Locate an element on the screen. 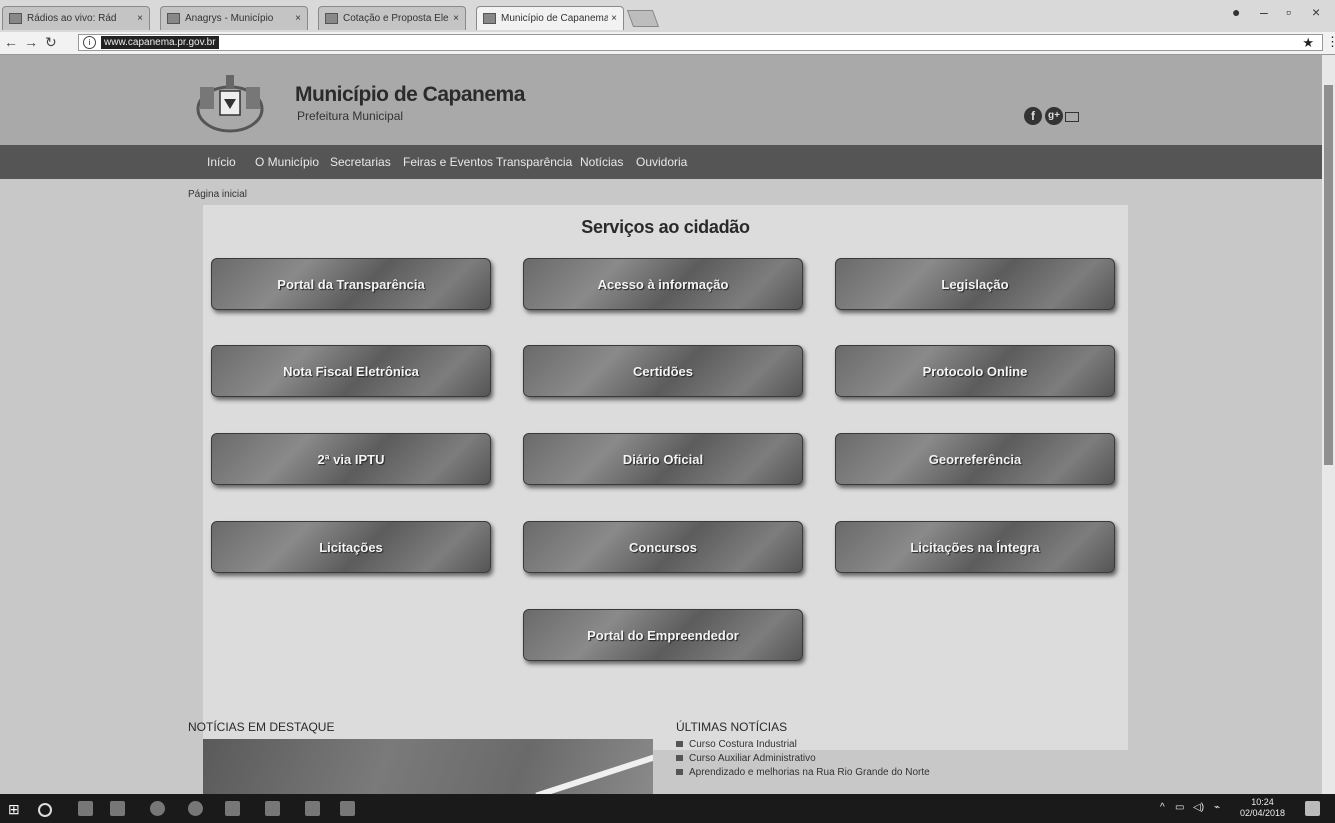 The width and height of the screenshot is (1335, 823). site-title: Município de Capanema is located at coordinates (410, 95).